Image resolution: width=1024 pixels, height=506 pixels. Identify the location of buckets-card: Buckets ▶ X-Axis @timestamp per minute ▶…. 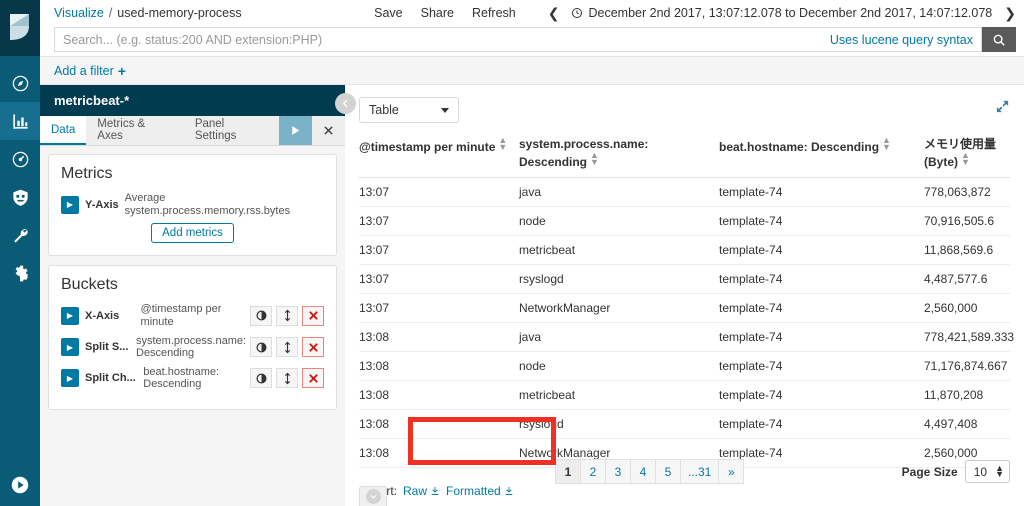
(192, 338).